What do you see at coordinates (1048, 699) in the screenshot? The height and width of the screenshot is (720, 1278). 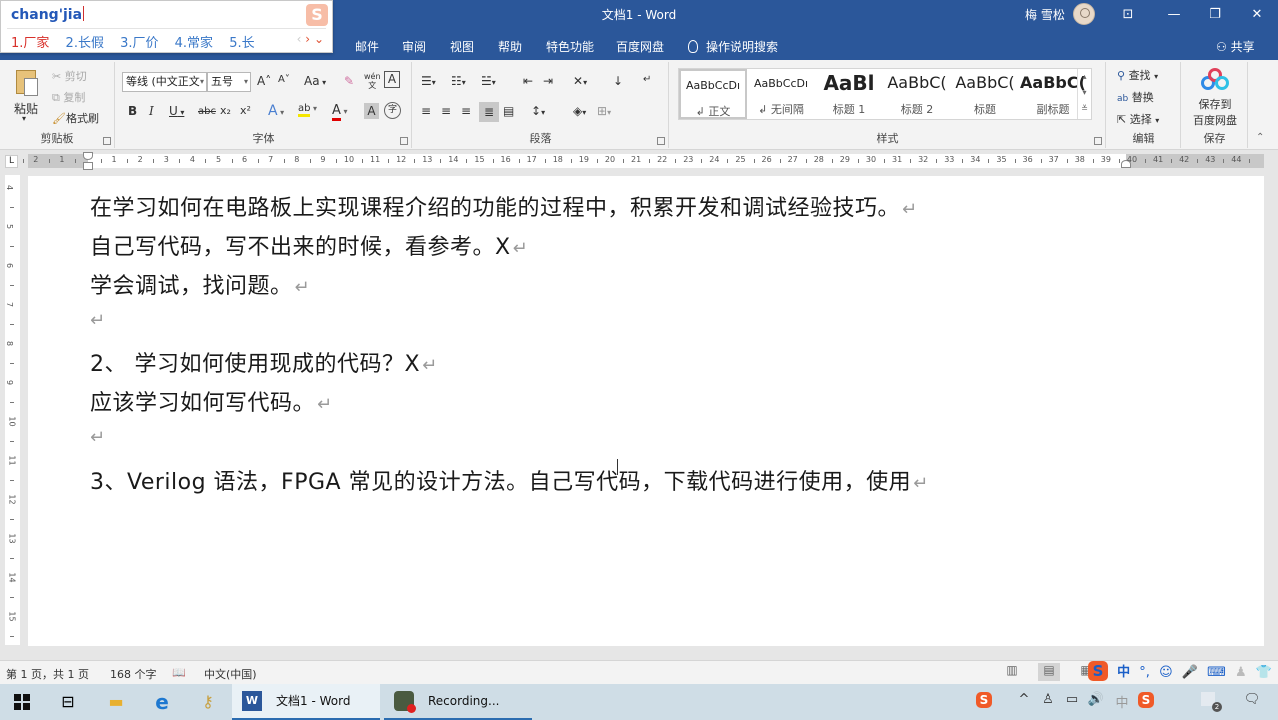 I see `qq-penguin-icon: ♙` at bounding box center [1048, 699].